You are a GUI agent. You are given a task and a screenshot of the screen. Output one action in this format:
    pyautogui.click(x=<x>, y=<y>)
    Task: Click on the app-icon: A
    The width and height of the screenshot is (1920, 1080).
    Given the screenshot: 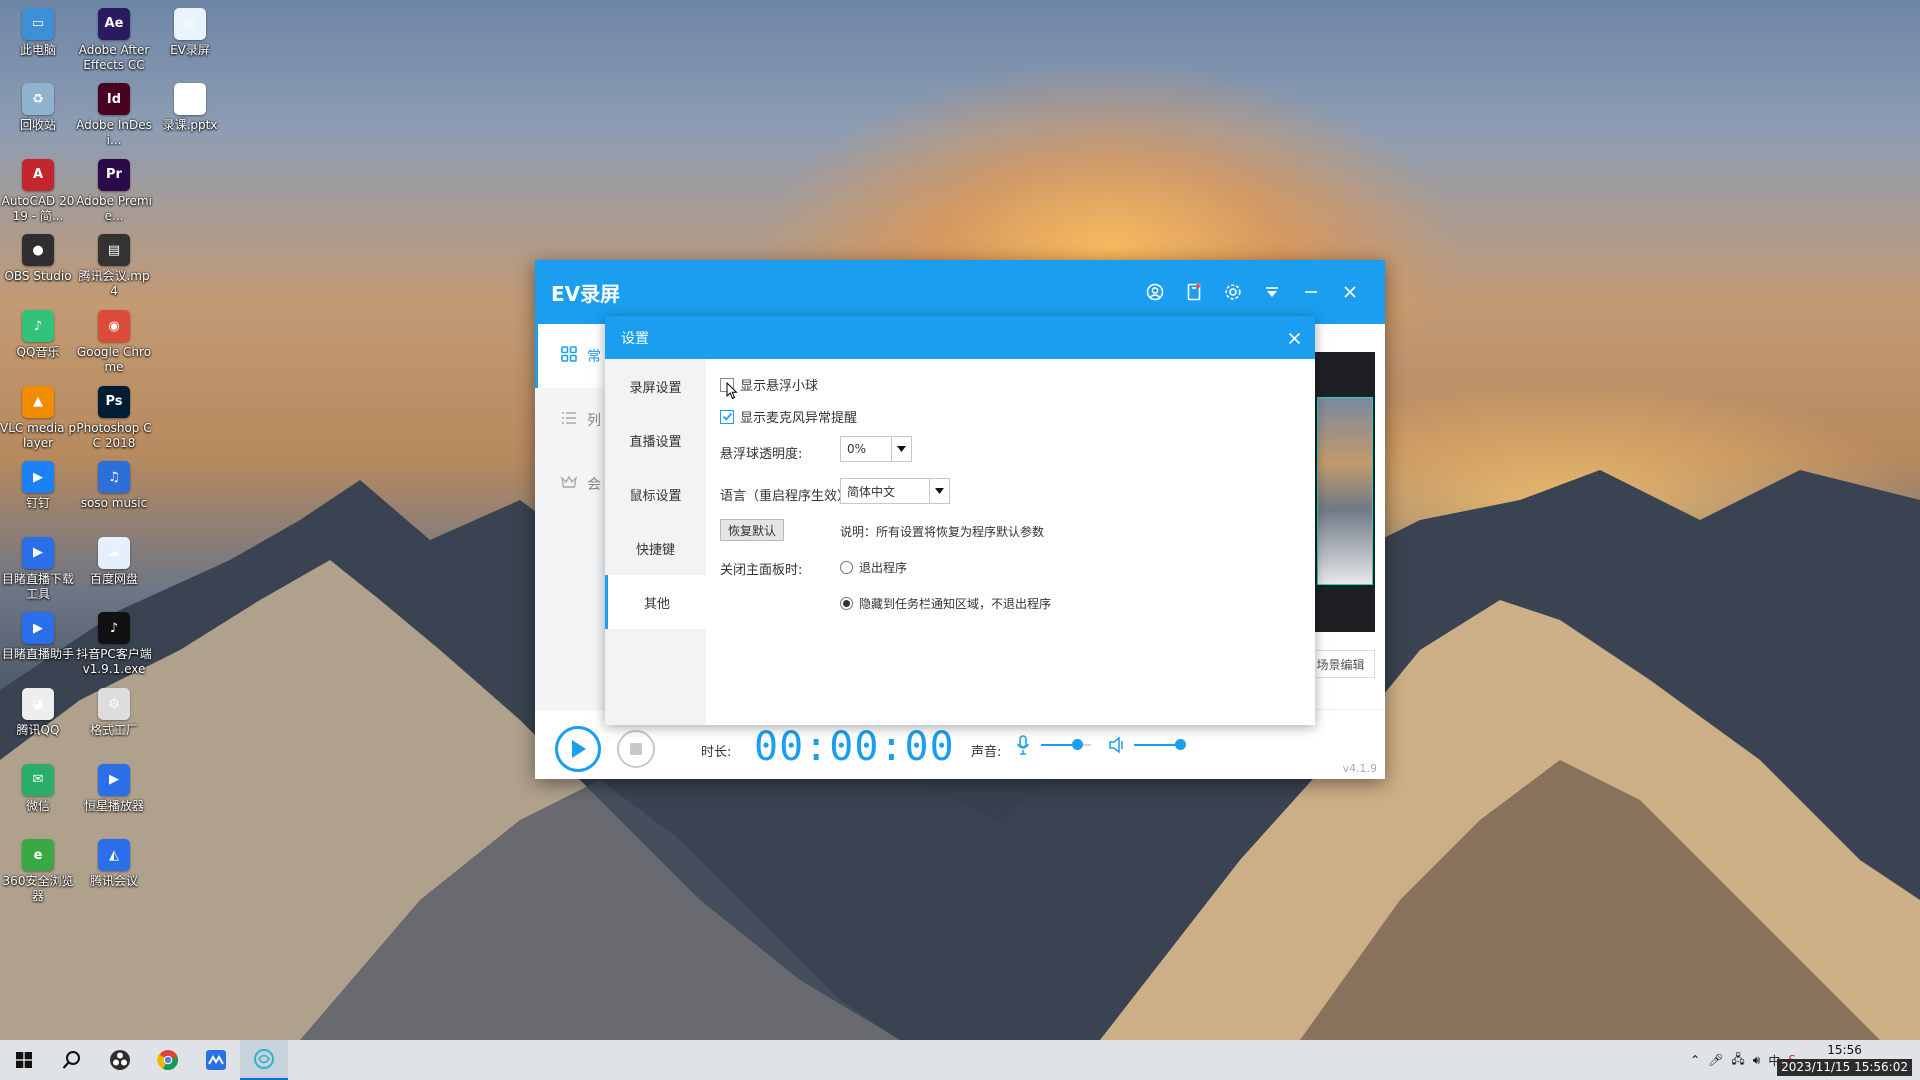 What is the action you would take?
    pyautogui.click(x=38, y=174)
    